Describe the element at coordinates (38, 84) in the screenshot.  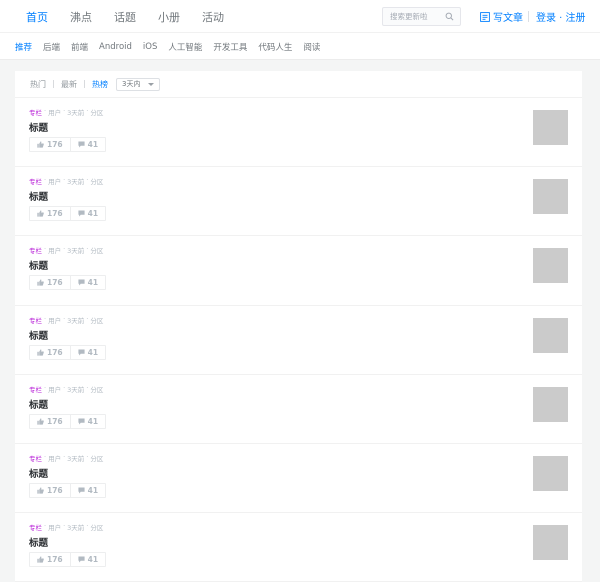
I see `tab-hot: 热门` at that location.